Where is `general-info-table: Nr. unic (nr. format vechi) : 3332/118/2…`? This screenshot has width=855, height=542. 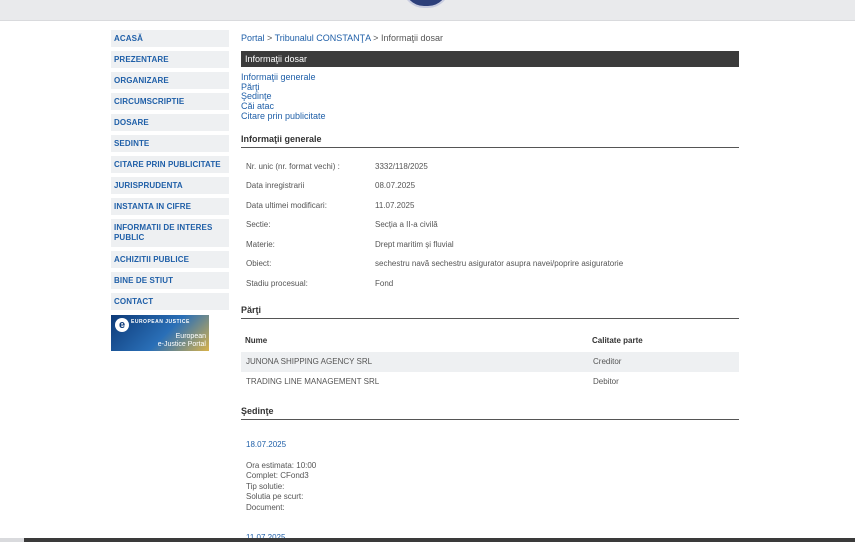
general-info-table: Nr. unic (nr. format vechi) : 3332/118/2… is located at coordinates (490, 230).